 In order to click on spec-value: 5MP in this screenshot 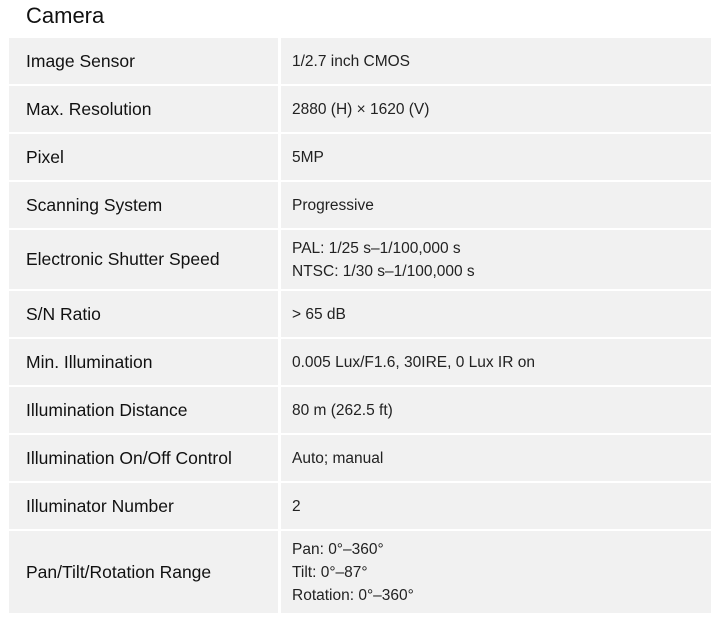, I will do `click(496, 158)`.